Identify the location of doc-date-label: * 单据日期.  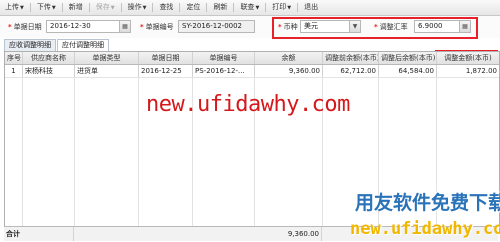
(25, 27).